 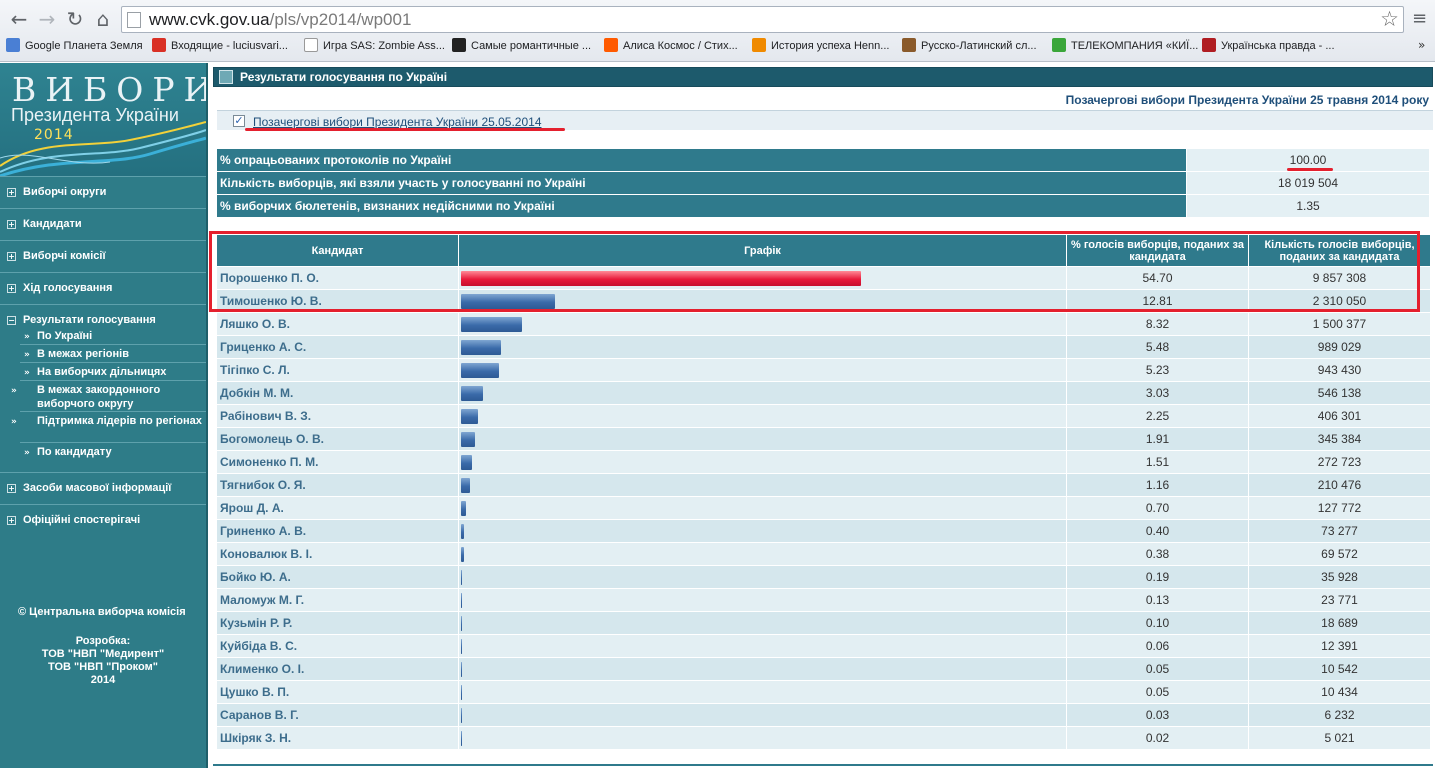 What do you see at coordinates (337, 462) in the screenshot?
I see `candidate-name: Симоненко П. М.` at bounding box center [337, 462].